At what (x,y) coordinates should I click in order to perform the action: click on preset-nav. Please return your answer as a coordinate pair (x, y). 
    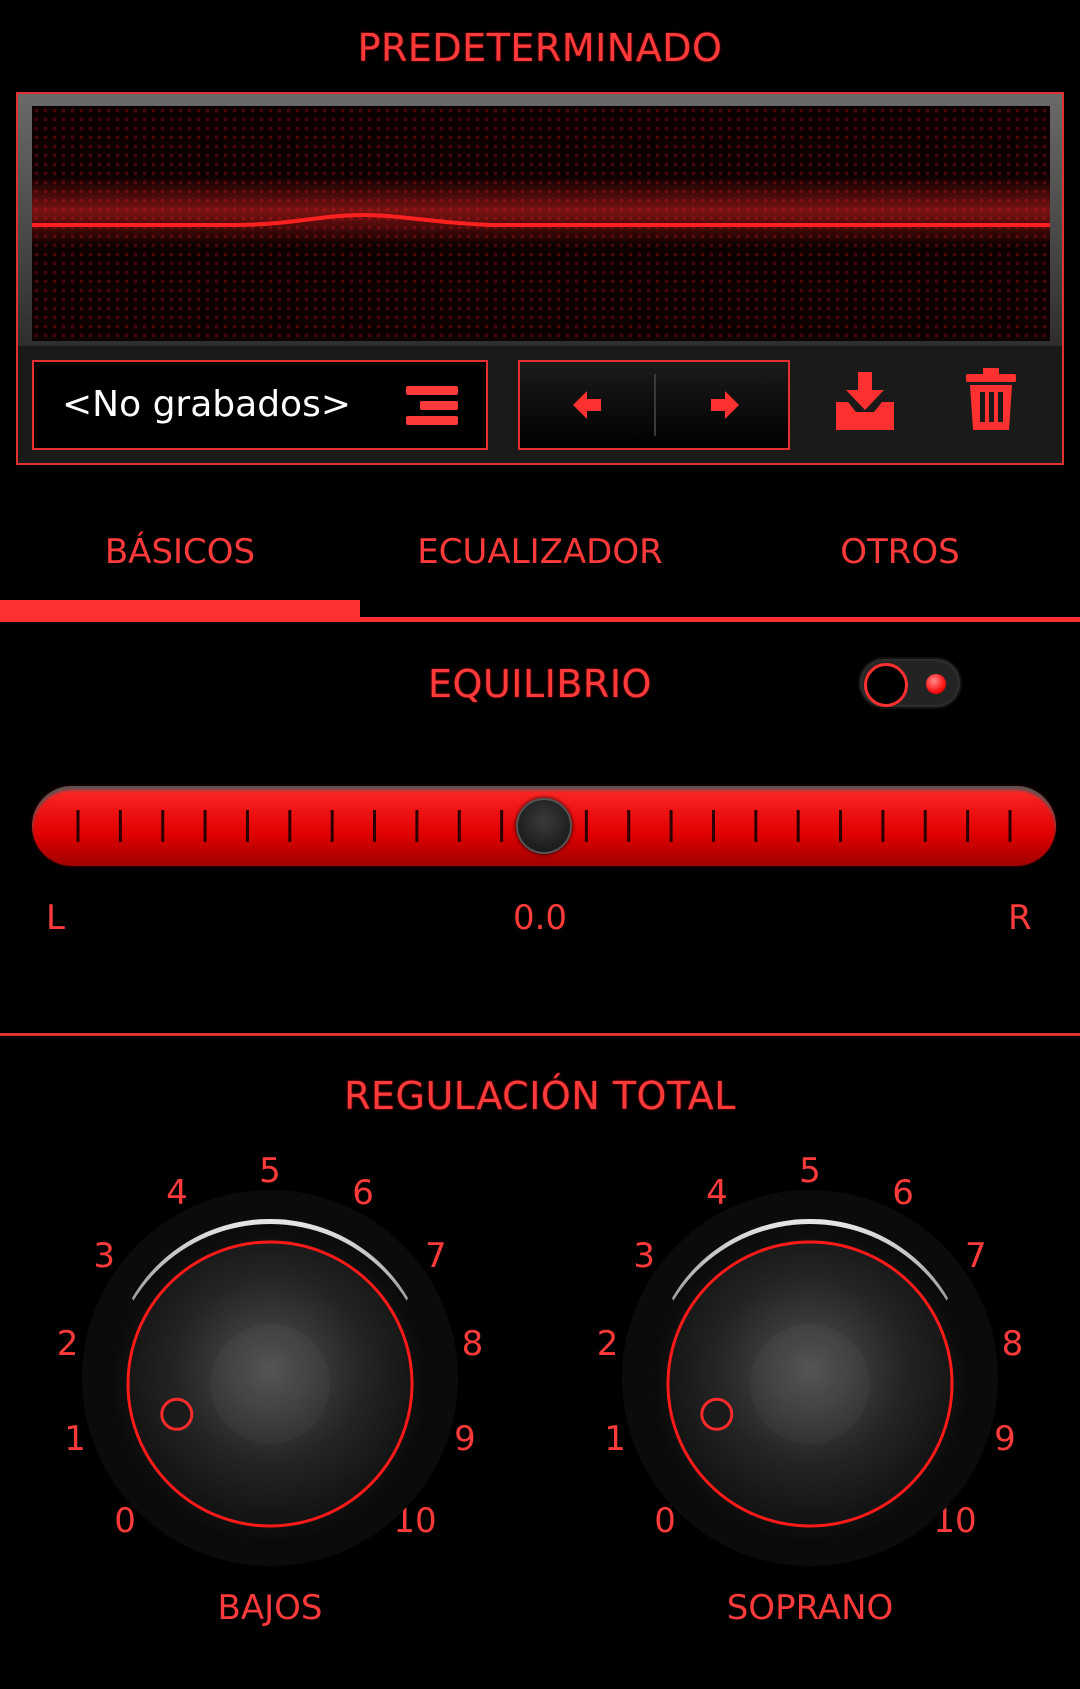
    Looking at the image, I should click on (654, 405).